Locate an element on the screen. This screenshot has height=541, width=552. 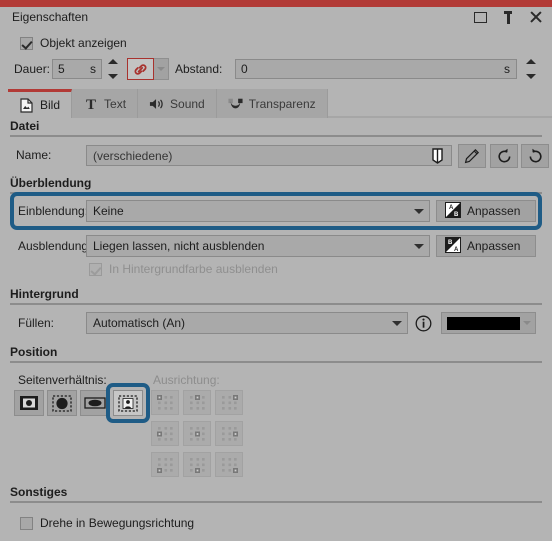
align-top-left-icon is located at coordinates (164, 402).